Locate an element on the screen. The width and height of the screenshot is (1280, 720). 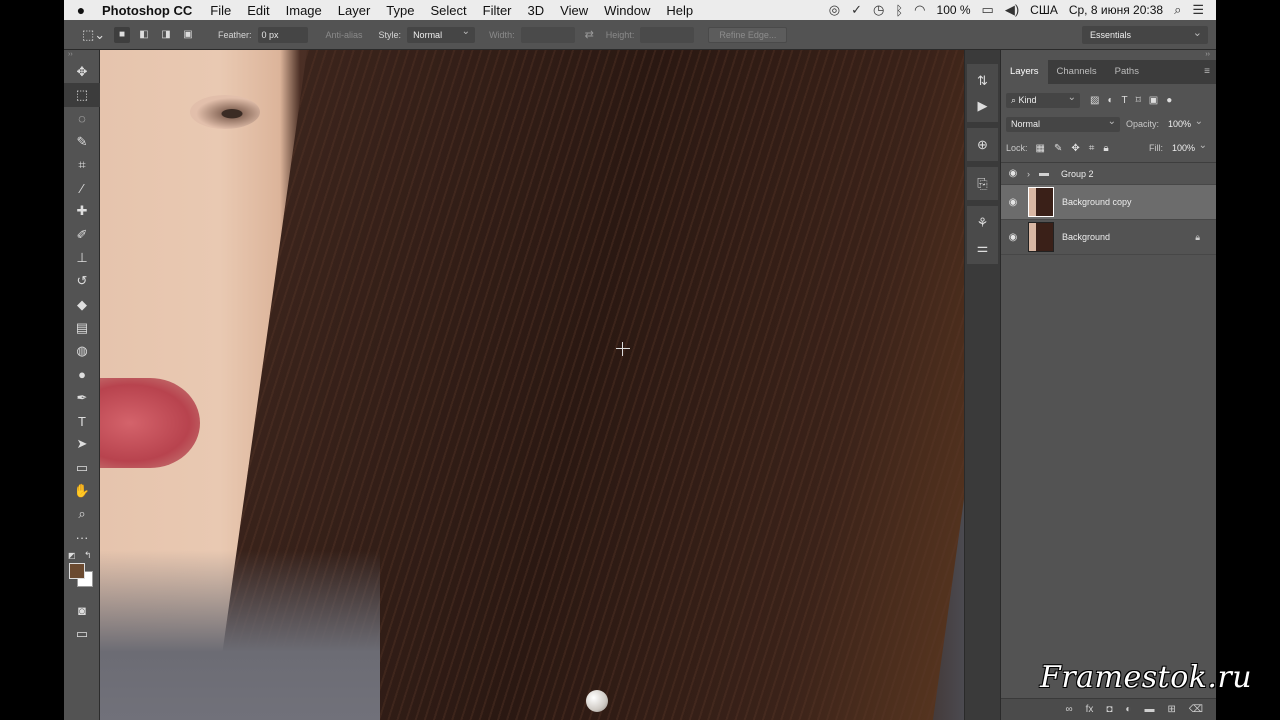
hand-tool-icon: ✋ is located at coordinates (82, 490).